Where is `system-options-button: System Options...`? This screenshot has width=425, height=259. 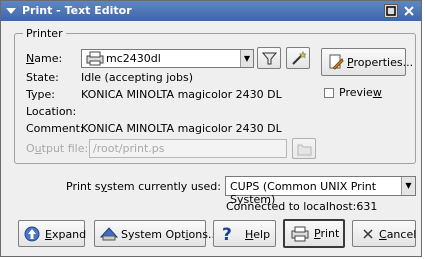 system-options-button: System Options... is located at coordinates (156, 233).